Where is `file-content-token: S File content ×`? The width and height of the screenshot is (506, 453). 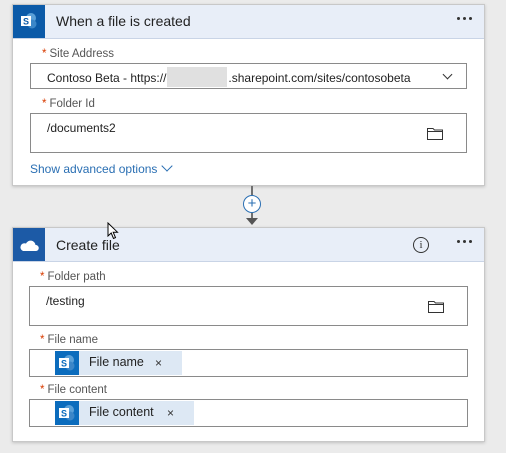
file-content-token: S File content × is located at coordinates (124, 413).